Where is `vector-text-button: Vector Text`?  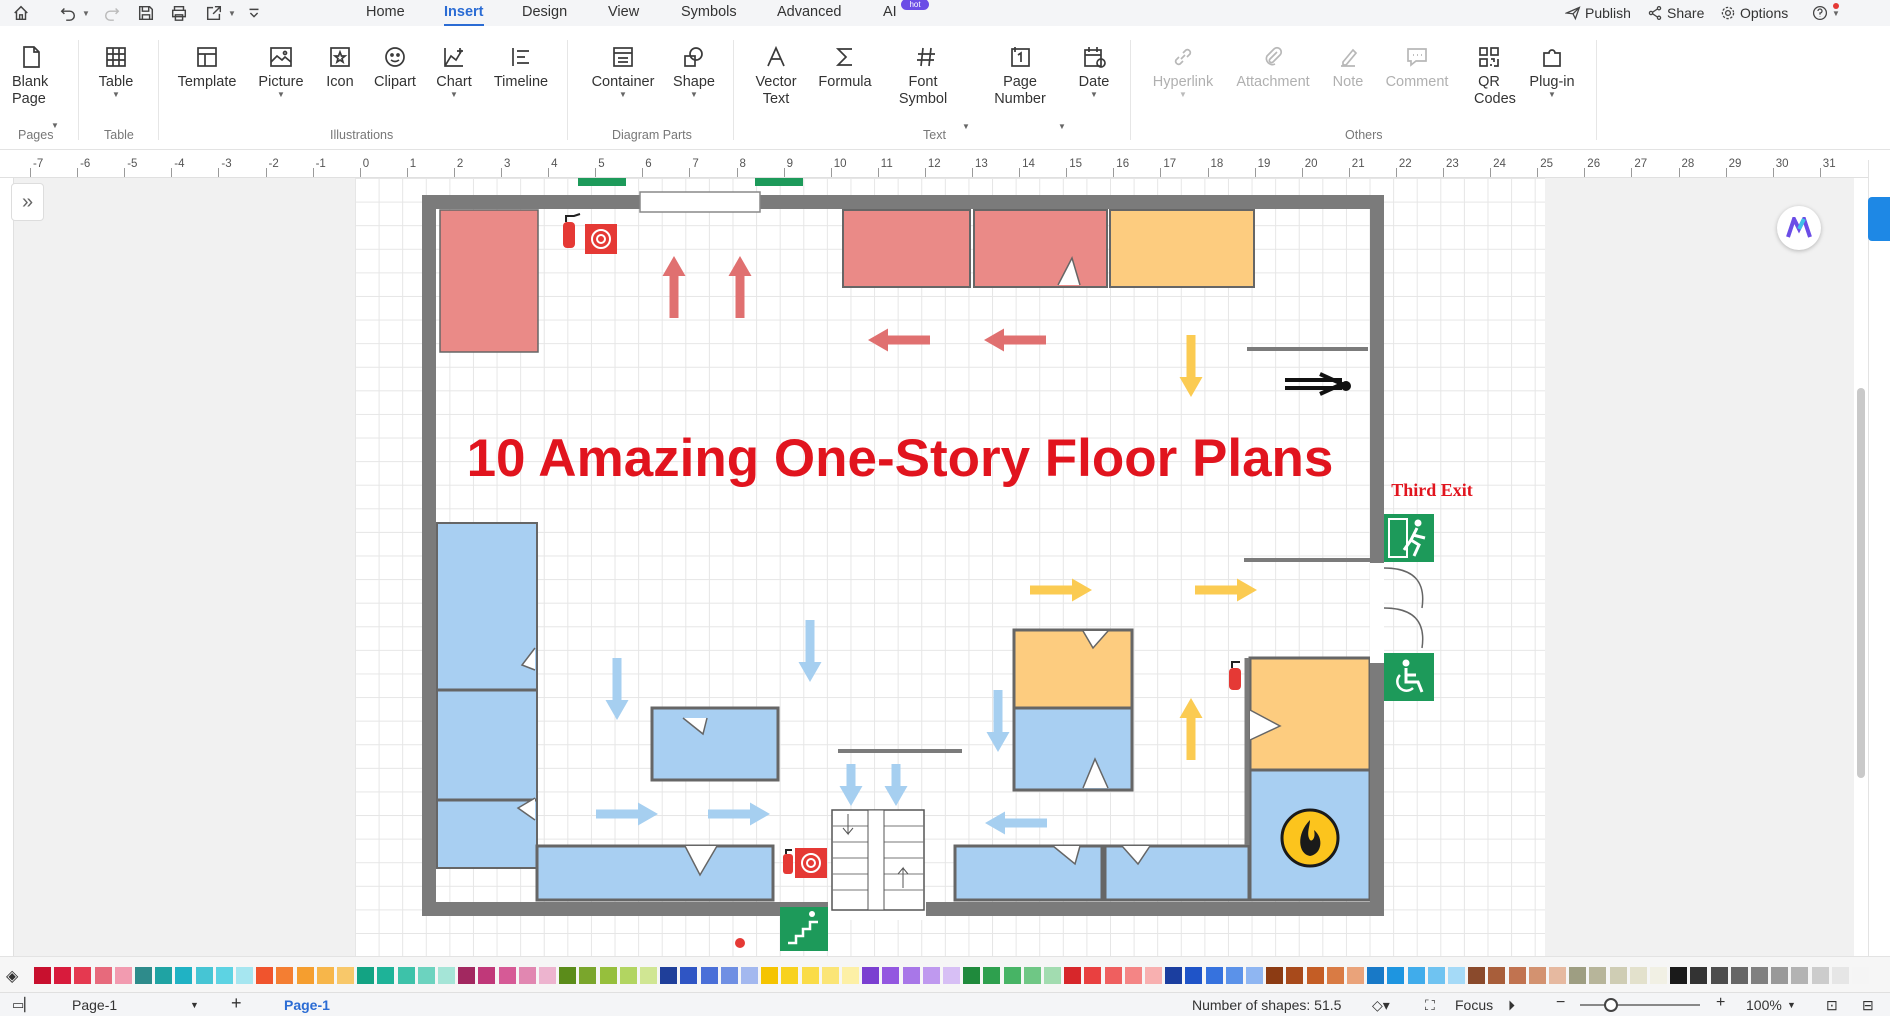
vector-text-button: Vector Text is located at coordinates (776, 76).